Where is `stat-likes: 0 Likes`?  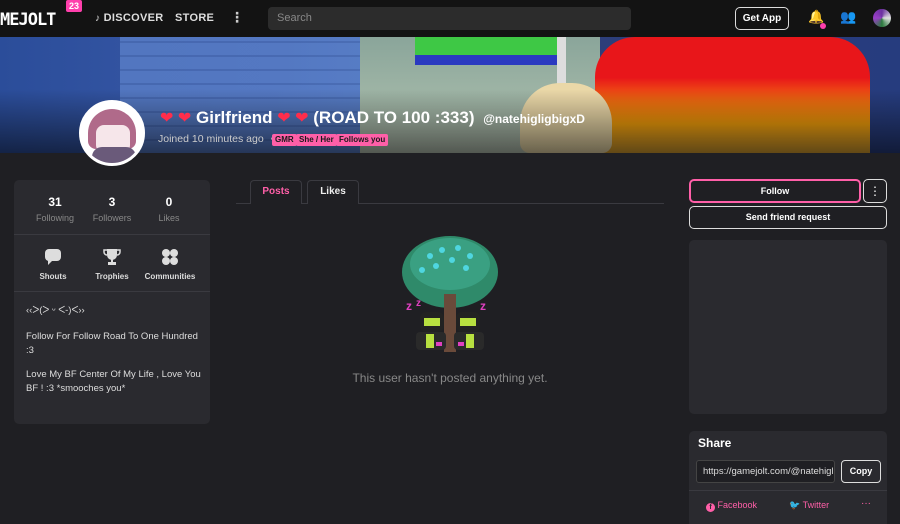
stat-likes: 0 Likes is located at coordinates (169, 209).